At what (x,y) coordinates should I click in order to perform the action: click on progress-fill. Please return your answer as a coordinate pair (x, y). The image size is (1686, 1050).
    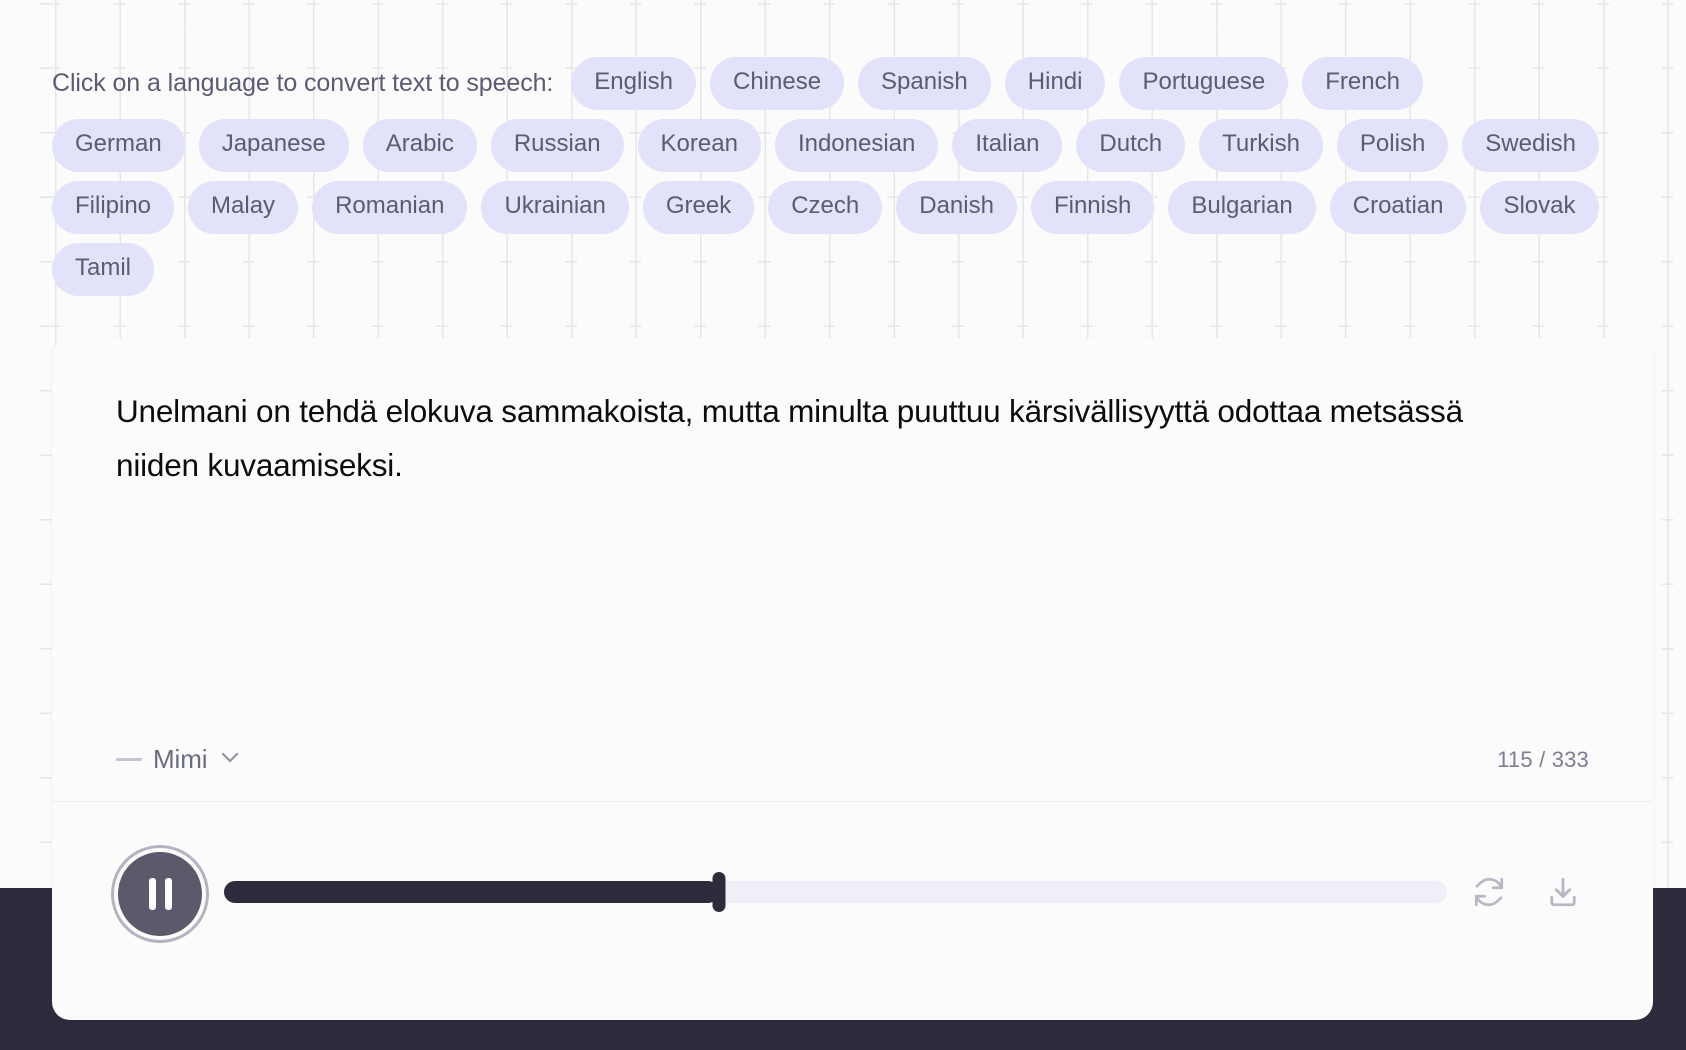
    Looking at the image, I should click on (472, 892).